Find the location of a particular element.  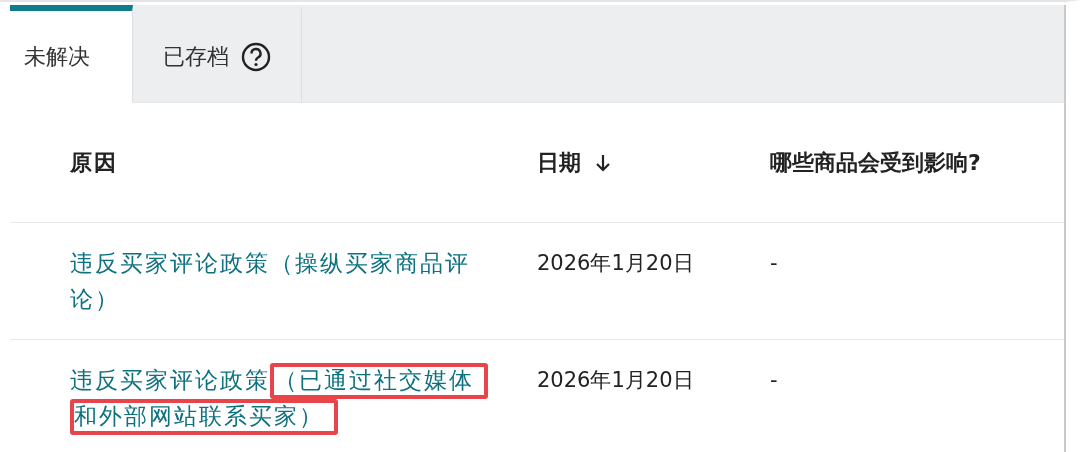

column-header: 哪些商品会受到影响? is located at coordinates (875, 162).